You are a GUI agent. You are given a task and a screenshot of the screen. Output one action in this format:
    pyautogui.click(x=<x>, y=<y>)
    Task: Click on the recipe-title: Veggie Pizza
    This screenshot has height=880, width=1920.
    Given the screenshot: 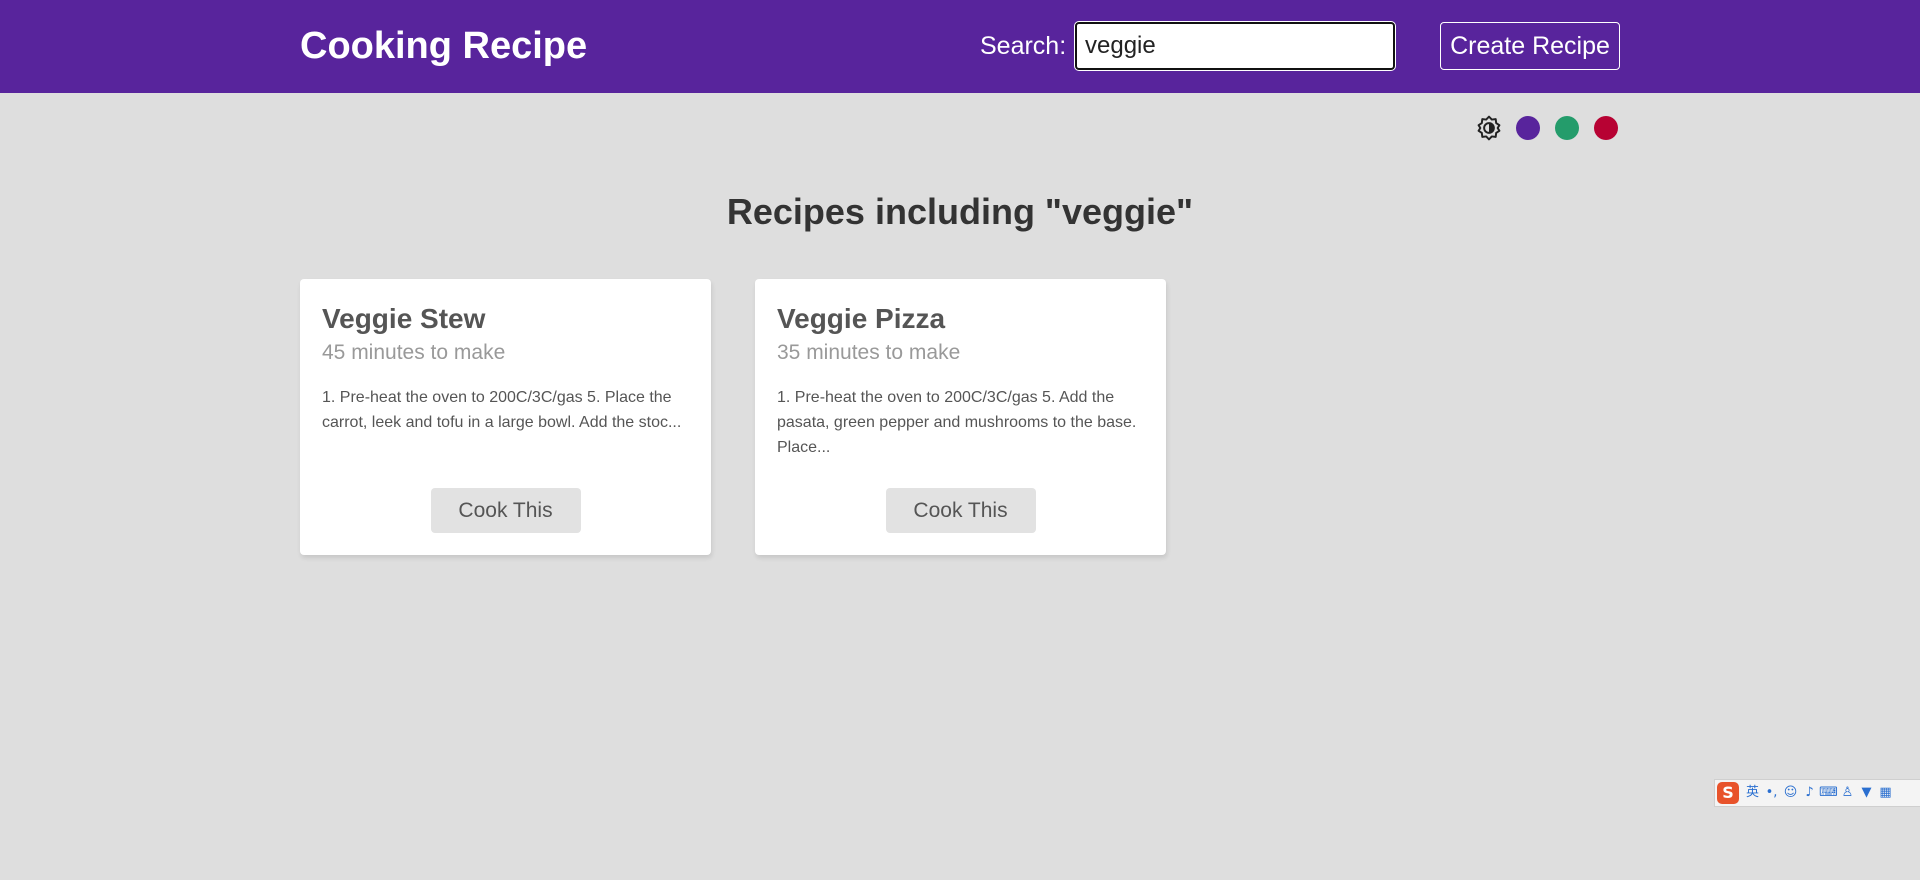 What is the action you would take?
    pyautogui.click(x=861, y=318)
    